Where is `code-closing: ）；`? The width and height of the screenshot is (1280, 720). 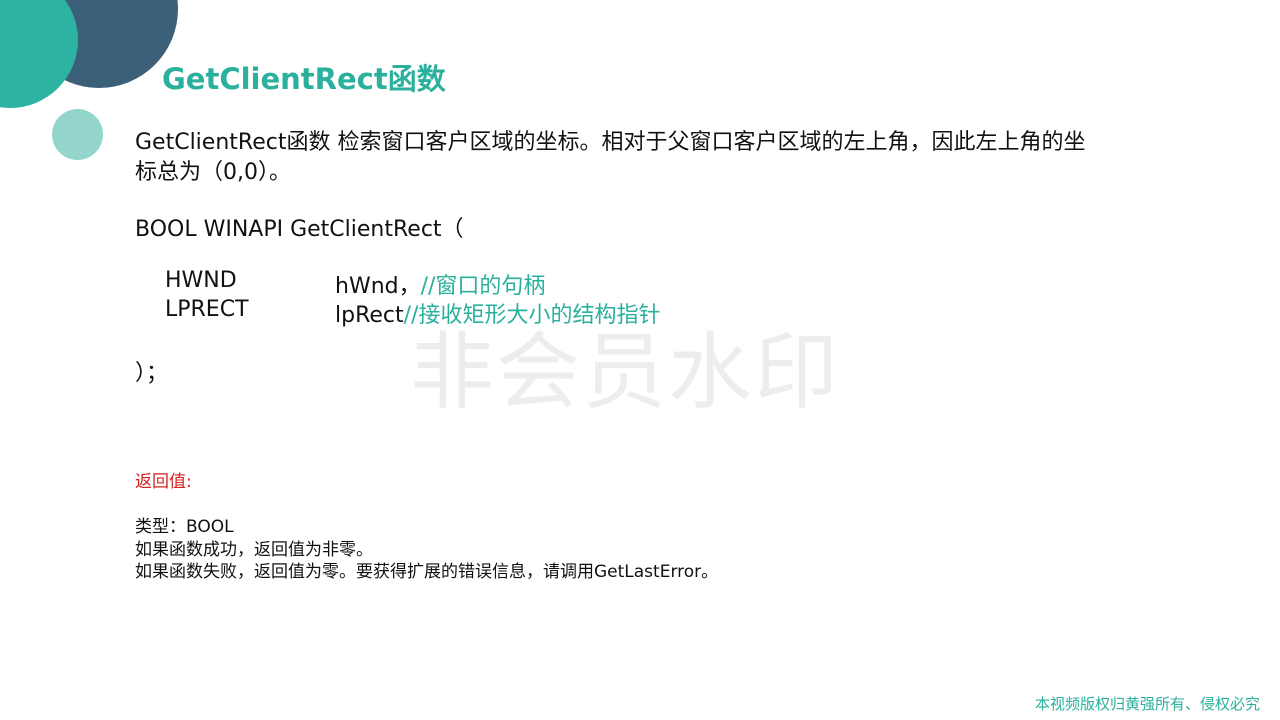
code-closing: ）； is located at coordinates (152, 373).